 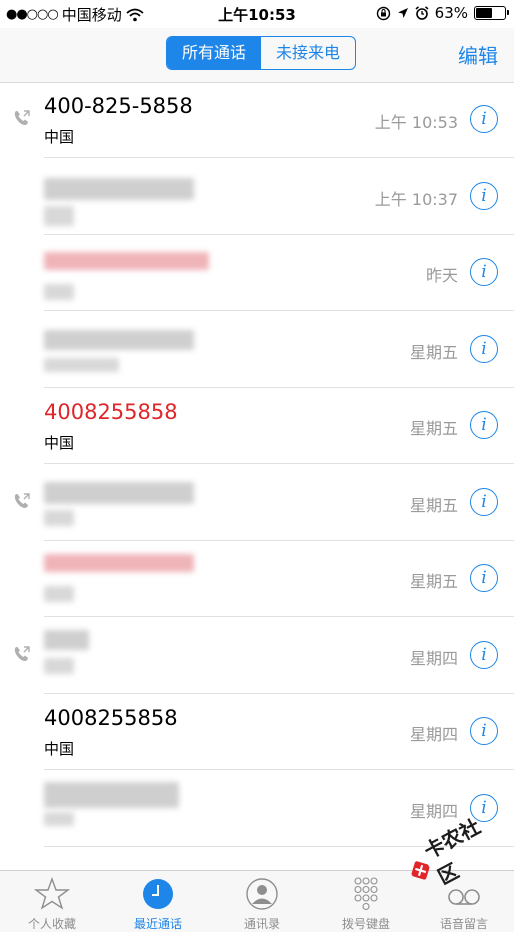 I want to click on location-icon, so click(x=402, y=13).